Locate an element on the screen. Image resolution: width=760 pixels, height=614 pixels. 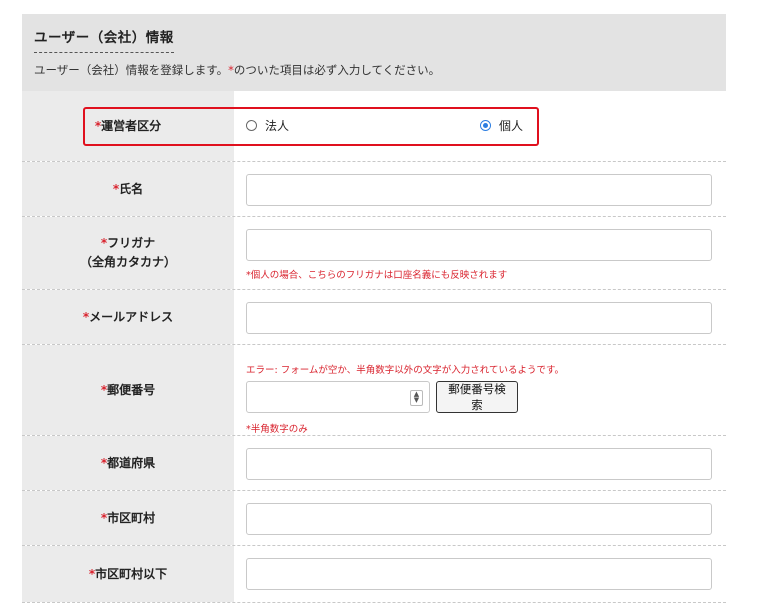
furigana-help-text: *個人の場合、こちらのフリガナは口座名義にも反映されます is located at coordinates (377, 275).